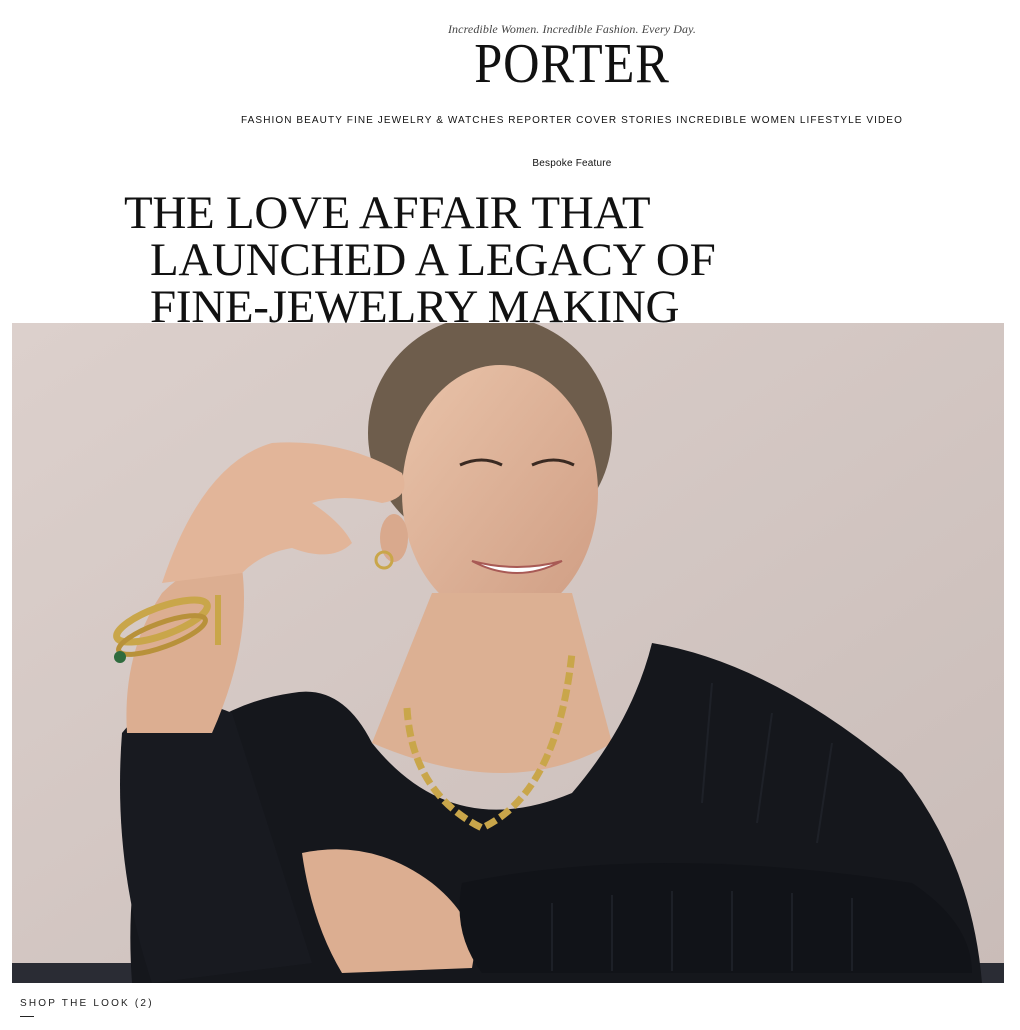 The height and width of the screenshot is (1030, 1020). I want to click on headline-line-1: THE LOVE AFFAIR THAT, so click(387, 213).